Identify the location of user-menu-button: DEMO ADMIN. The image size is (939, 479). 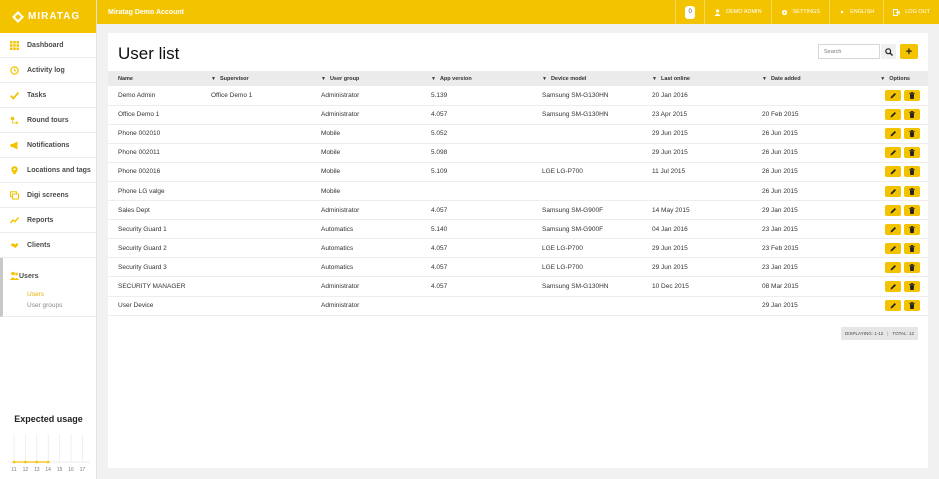
(737, 12).